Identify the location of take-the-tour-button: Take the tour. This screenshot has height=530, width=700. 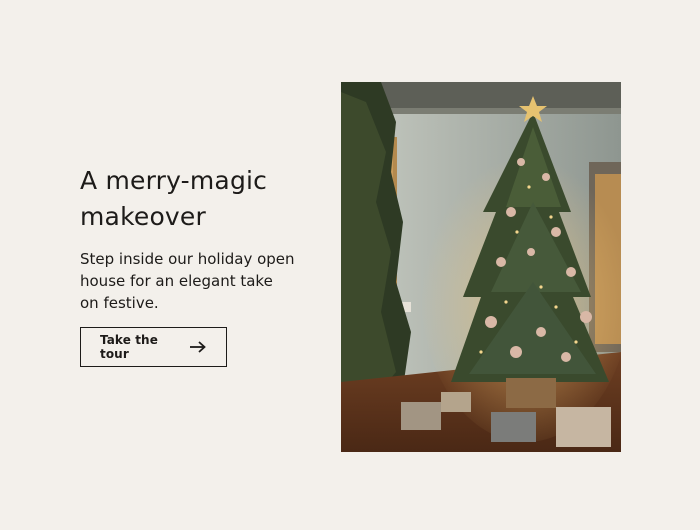
(153, 347).